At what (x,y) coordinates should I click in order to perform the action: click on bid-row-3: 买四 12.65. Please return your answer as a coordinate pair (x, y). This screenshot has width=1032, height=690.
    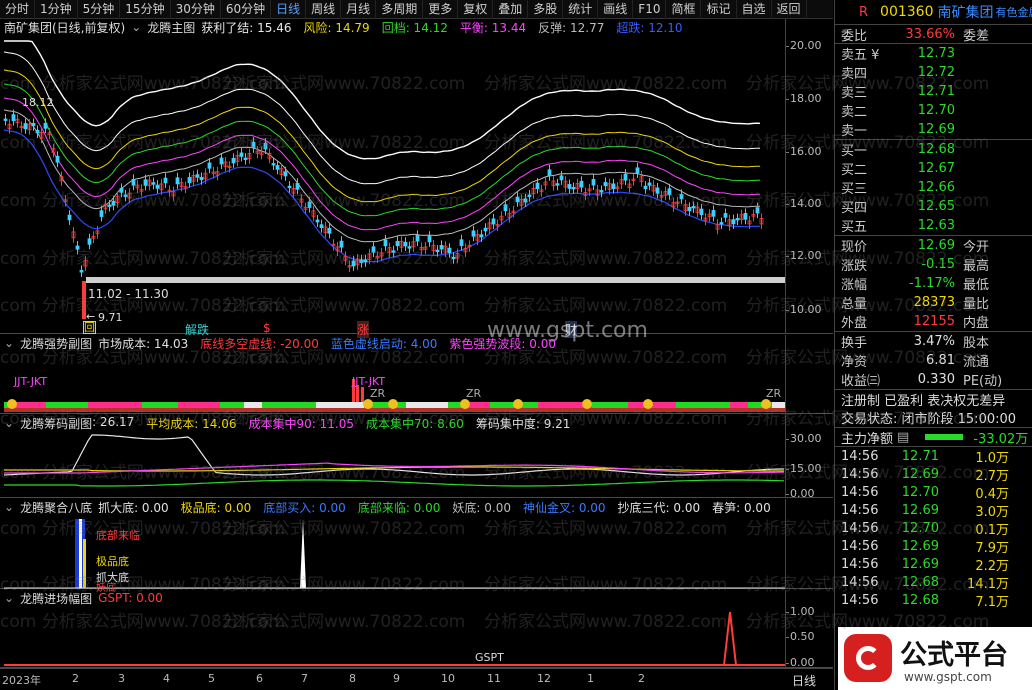
    Looking at the image, I should click on (933, 206).